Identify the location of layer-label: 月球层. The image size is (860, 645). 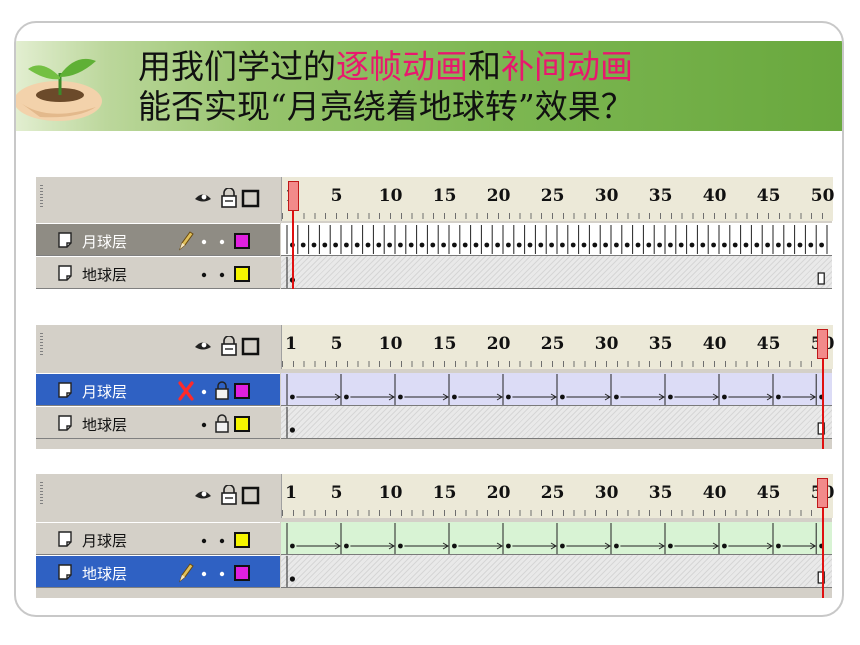
(105, 242).